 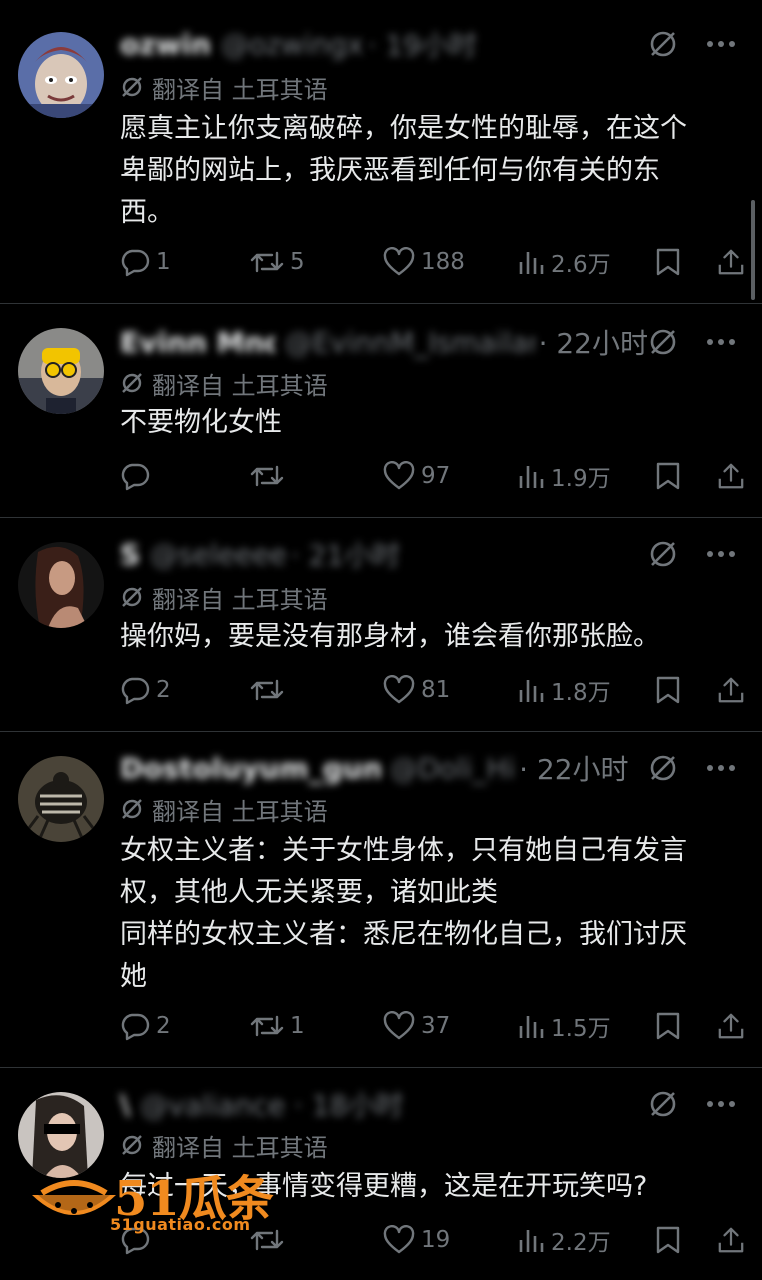 I want to click on author-handle: @seleeee, so click(x=218, y=554).